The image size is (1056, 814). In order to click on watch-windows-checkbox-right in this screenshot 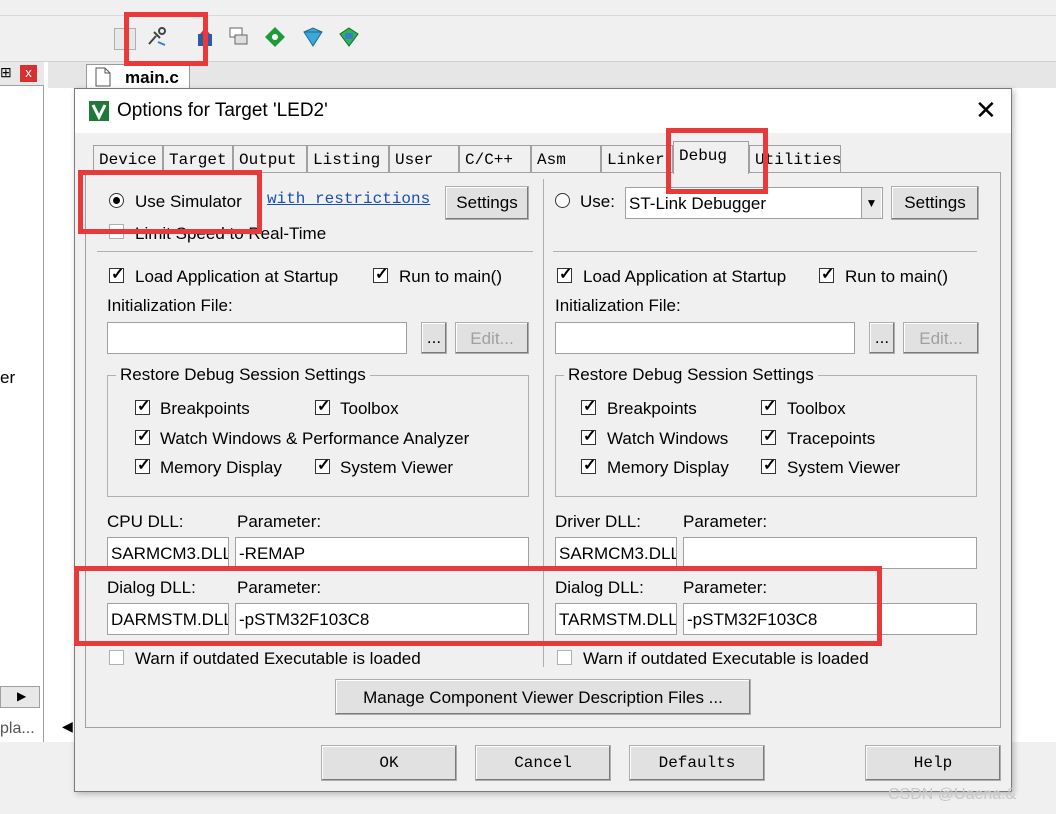, I will do `click(588, 436)`.